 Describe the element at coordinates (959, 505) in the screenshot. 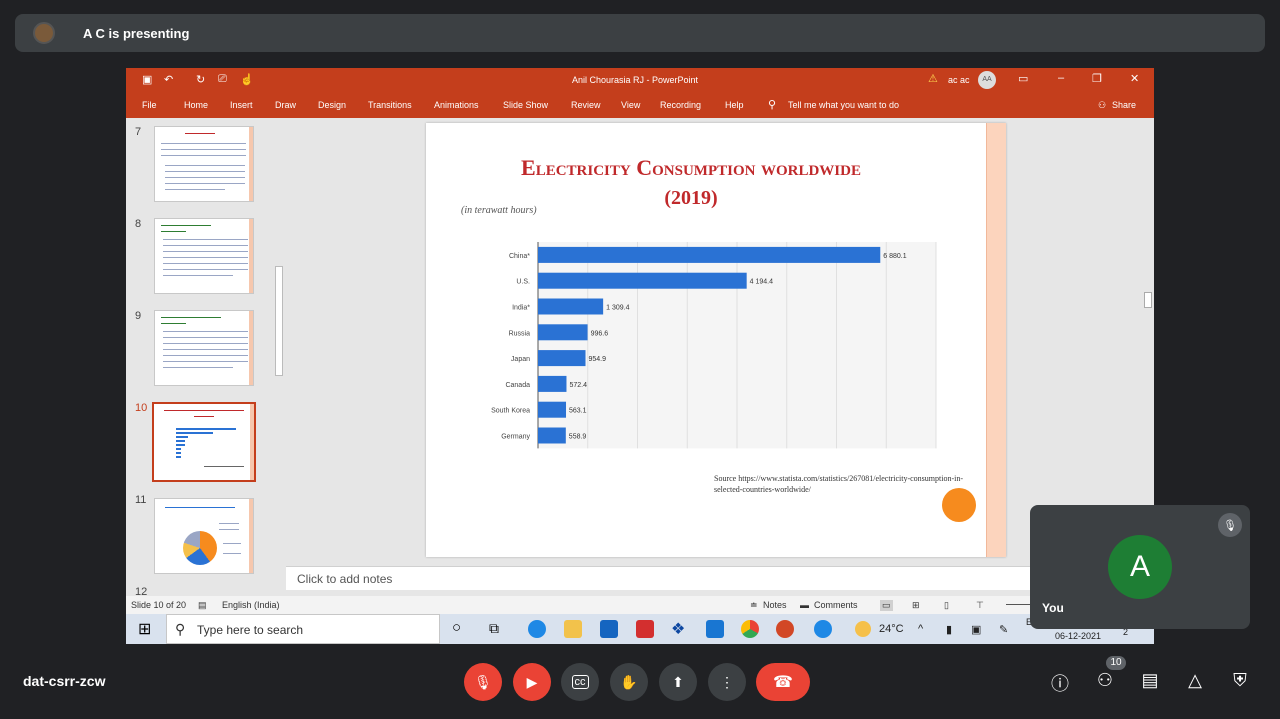

I see `decorative-orange-circle` at that location.